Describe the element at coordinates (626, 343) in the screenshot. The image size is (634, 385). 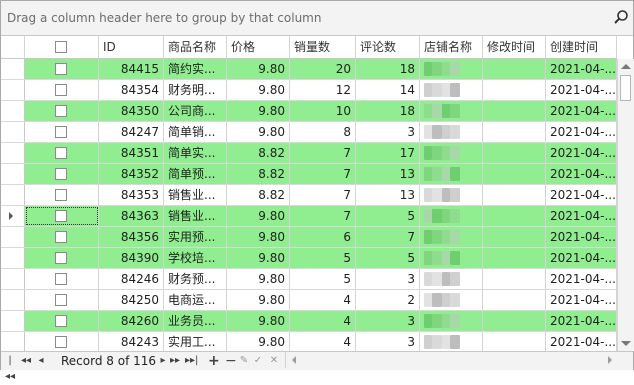
I see `scroll-down-icon` at that location.